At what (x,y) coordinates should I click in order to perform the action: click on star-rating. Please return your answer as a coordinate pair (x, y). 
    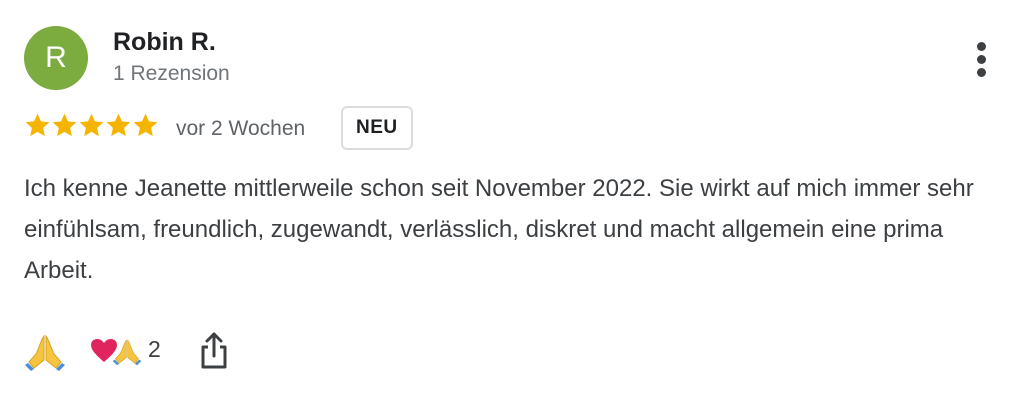
    Looking at the image, I should click on (91, 125).